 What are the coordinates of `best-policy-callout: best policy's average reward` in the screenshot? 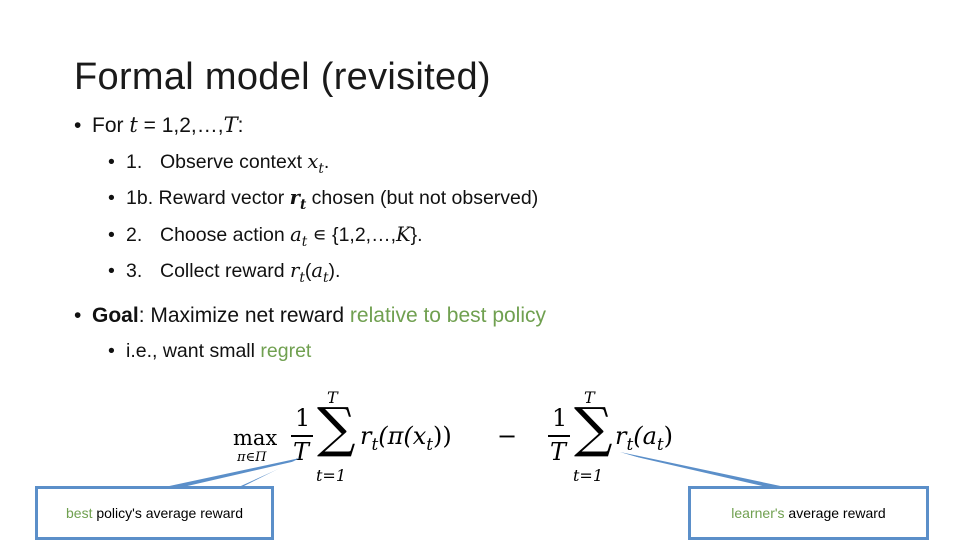 It's located at (154, 513).